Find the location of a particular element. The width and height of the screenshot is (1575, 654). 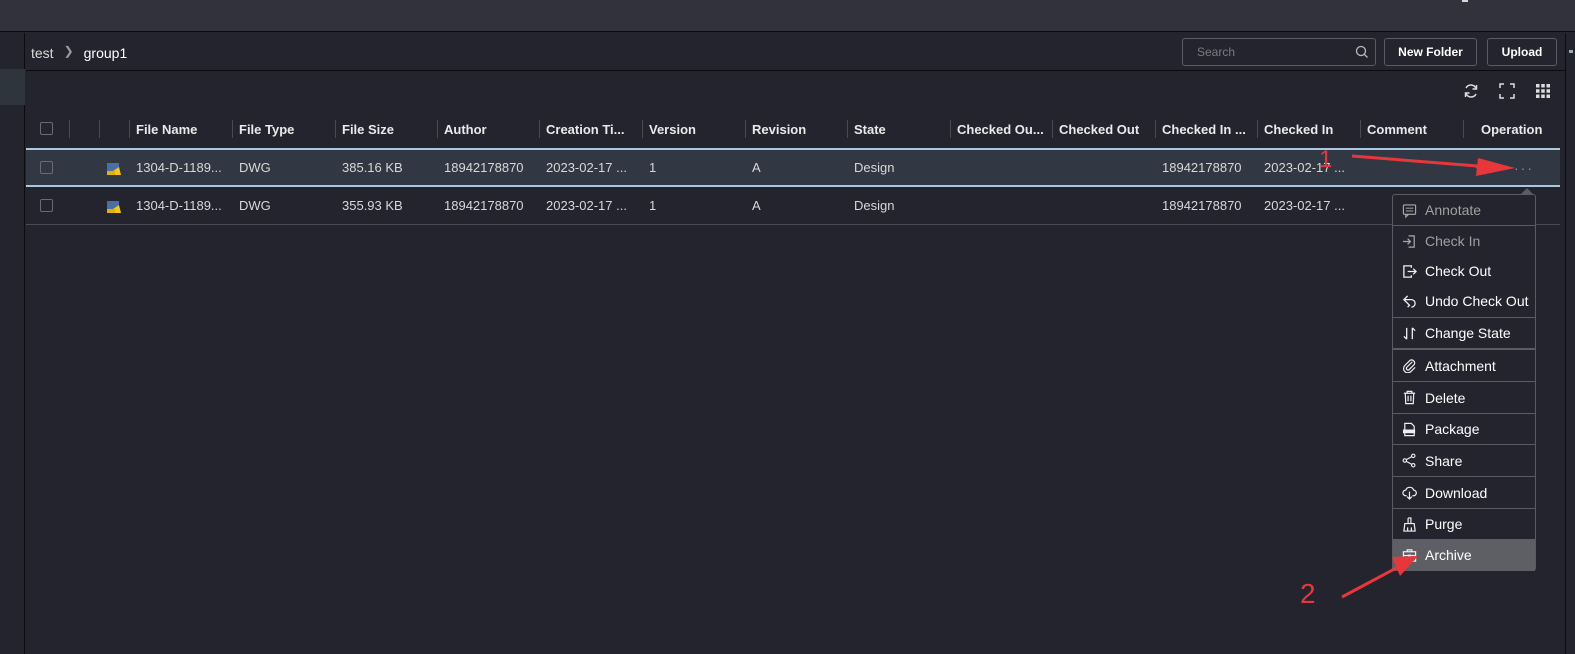

menu-item-undo-check-out: Undo Check Out is located at coordinates (1464, 301).